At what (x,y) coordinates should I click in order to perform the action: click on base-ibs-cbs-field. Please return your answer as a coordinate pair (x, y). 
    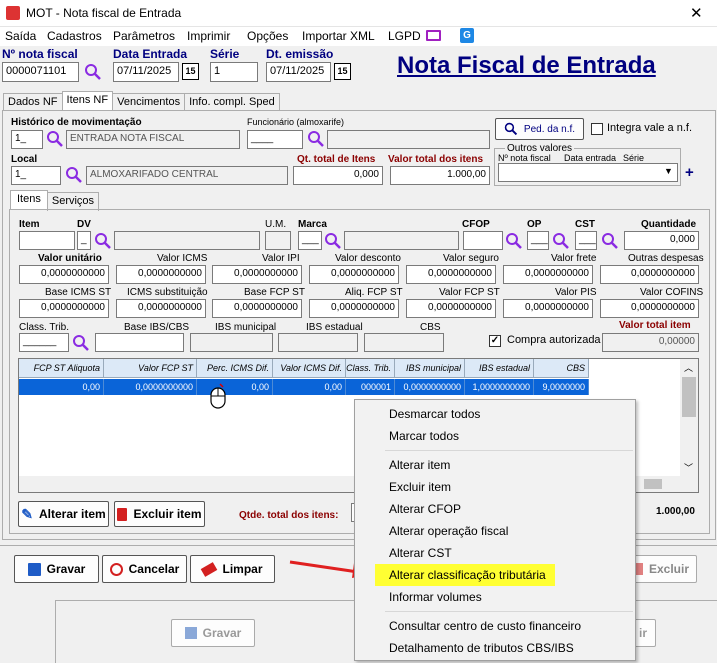
    Looking at the image, I should click on (139, 342).